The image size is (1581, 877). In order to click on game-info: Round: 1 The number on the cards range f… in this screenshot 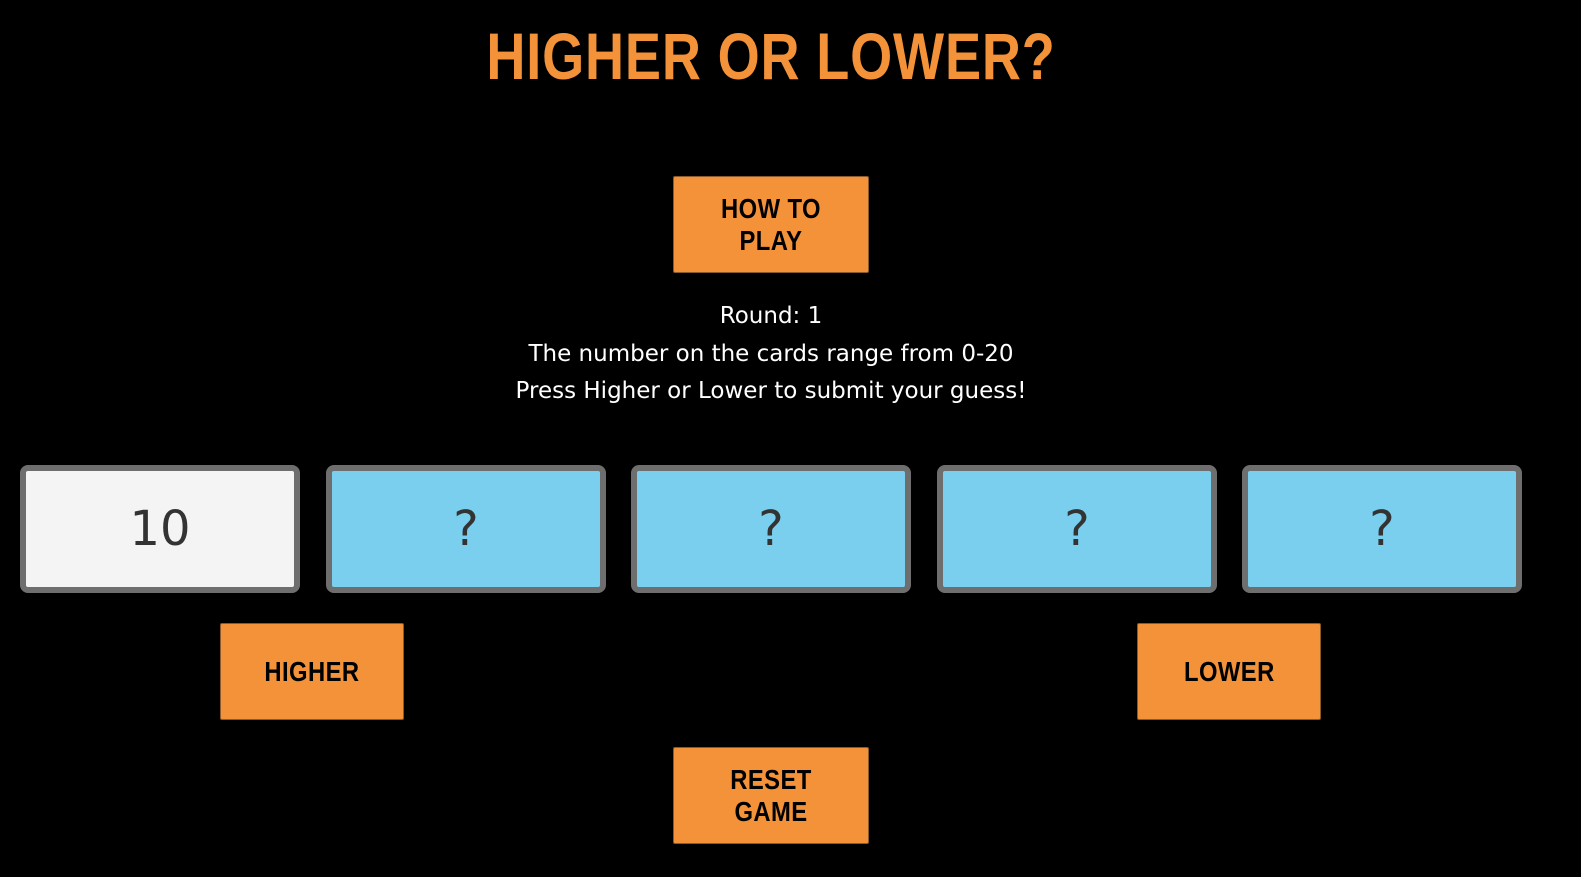, I will do `click(771, 354)`.